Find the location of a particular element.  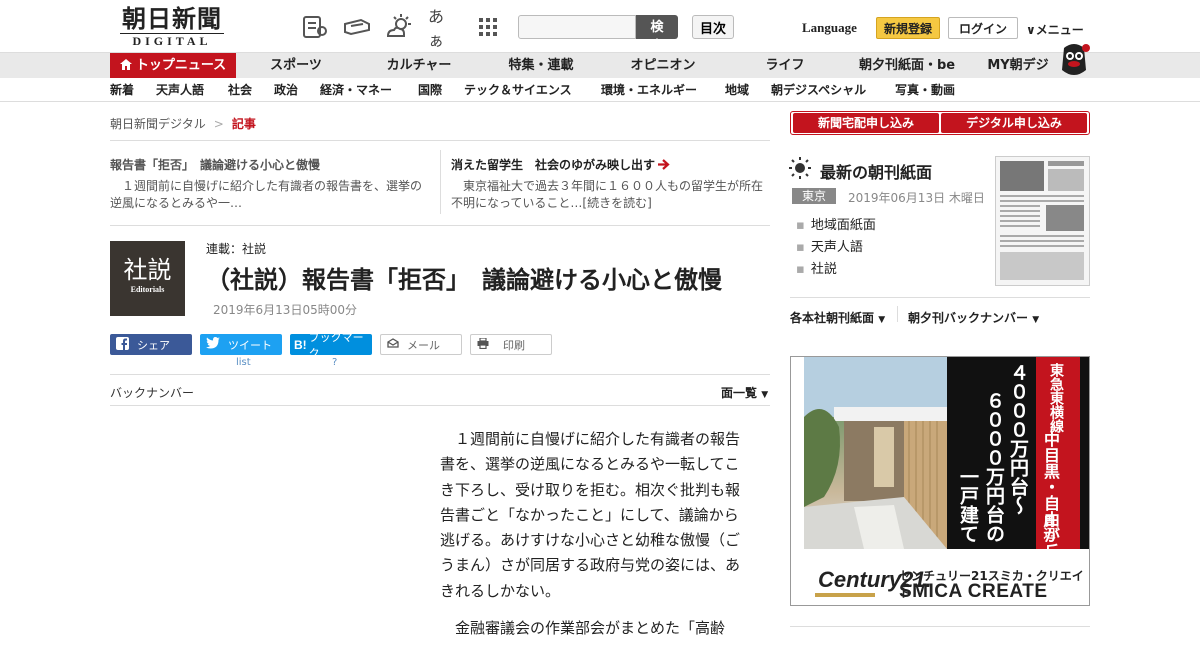

all-editions-label: 各本社朝刊紙面 is located at coordinates (832, 318).